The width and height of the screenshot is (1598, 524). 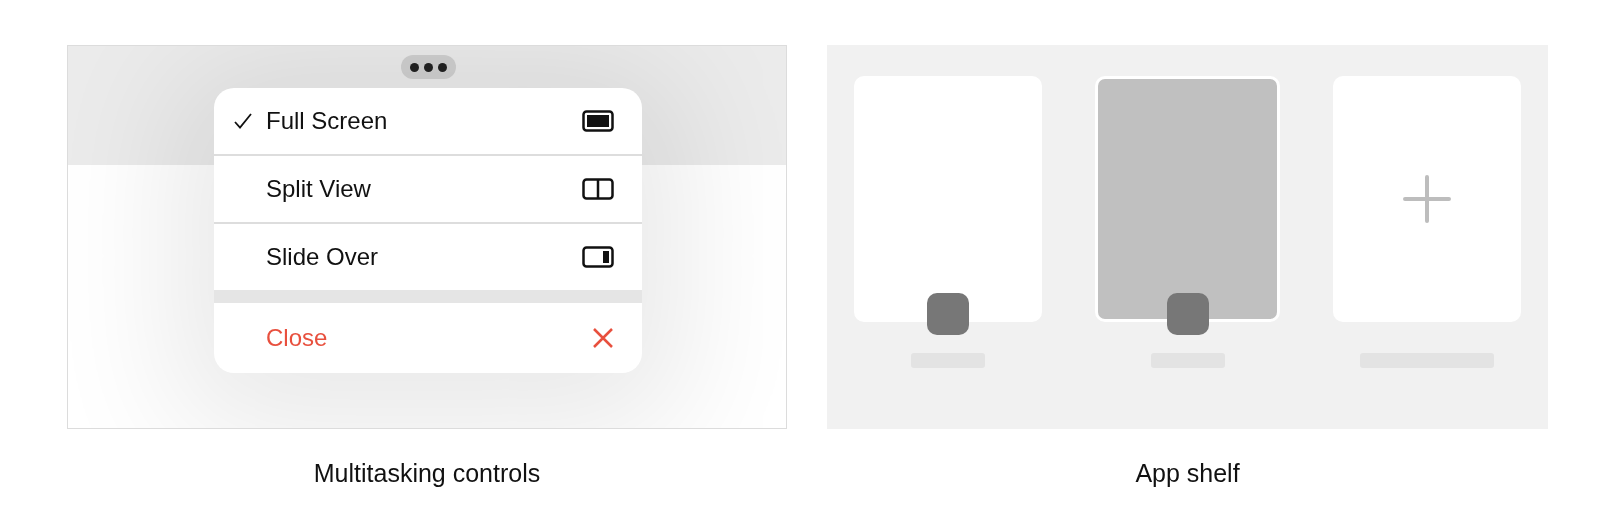 I want to click on slide-over-icon, so click(x=598, y=257).